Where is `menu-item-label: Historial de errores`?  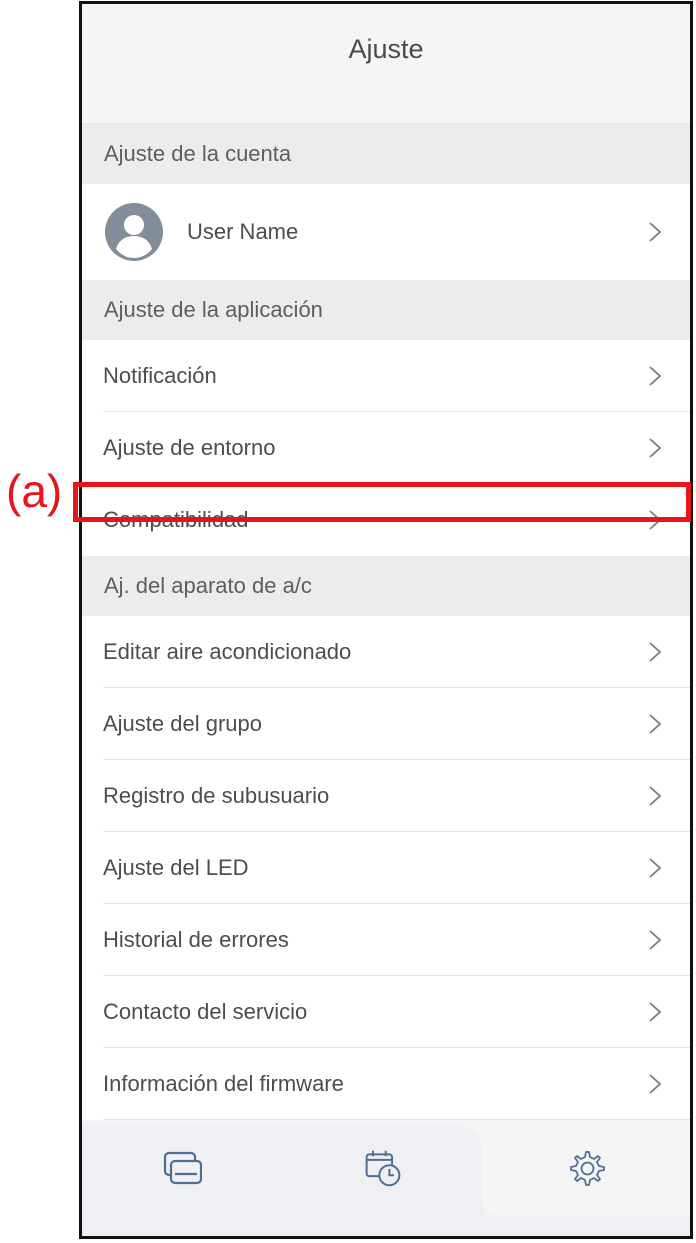
menu-item-label: Historial de errores is located at coordinates (196, 939).